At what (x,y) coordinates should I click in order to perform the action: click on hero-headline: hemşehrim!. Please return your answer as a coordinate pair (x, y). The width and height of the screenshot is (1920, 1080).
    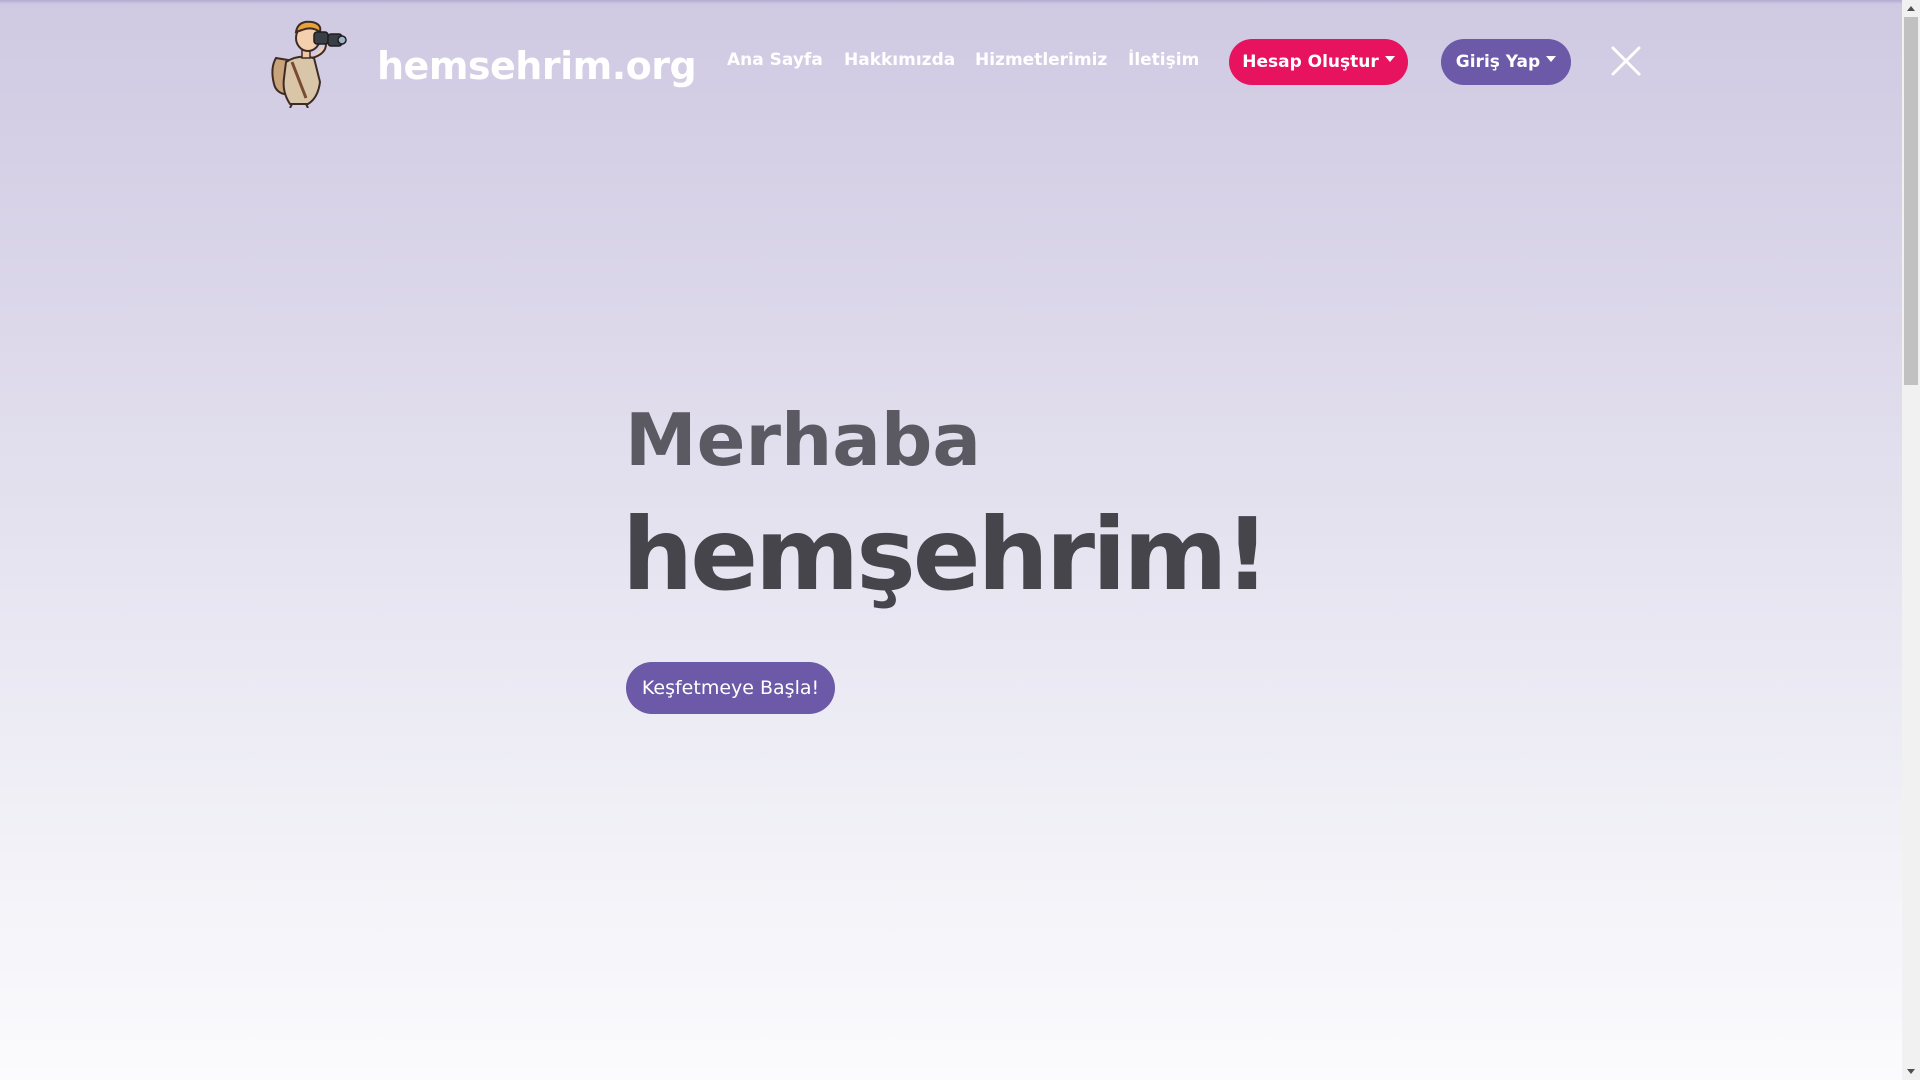
    Looking at the image, I should click on (946, 554).